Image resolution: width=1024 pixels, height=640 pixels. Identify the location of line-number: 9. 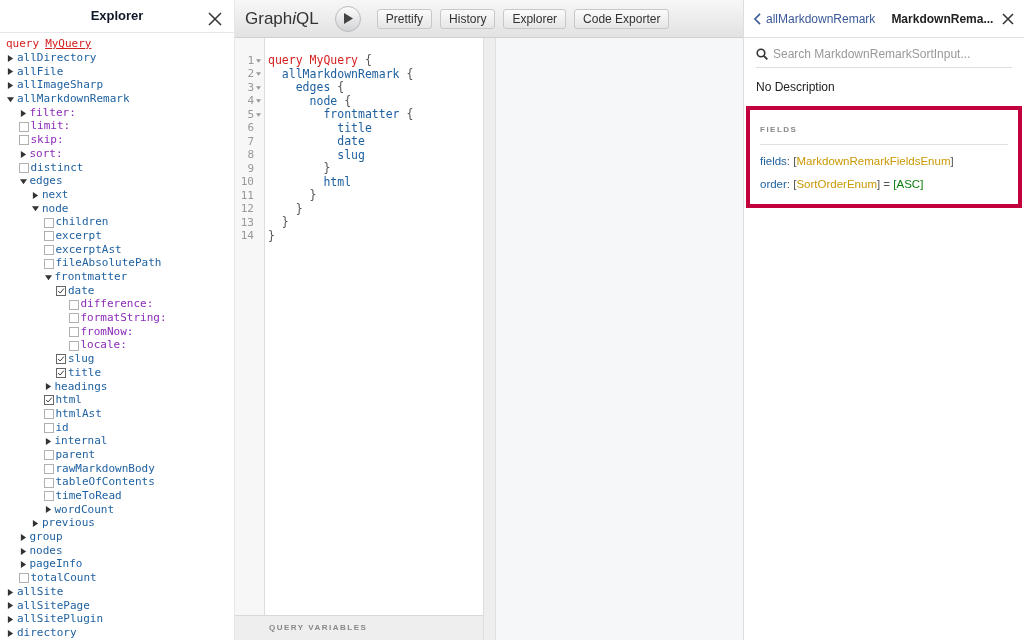
(250, 168).